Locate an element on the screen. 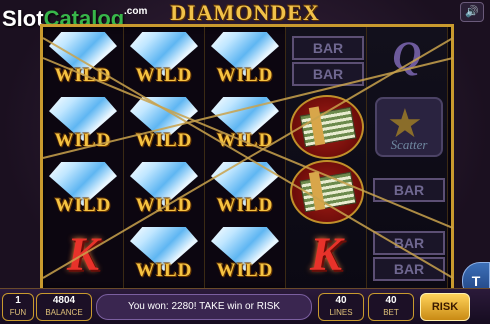  lines-label: LINES is located at coordinates (341, 312).